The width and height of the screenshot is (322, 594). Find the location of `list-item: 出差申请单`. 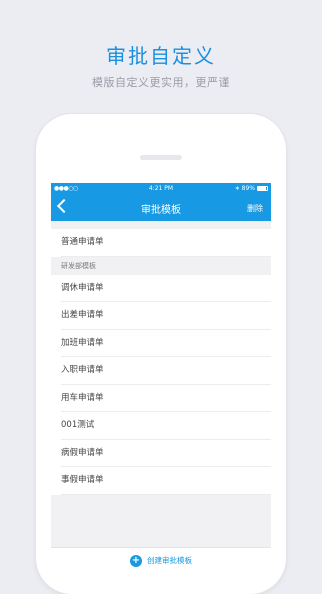

list-item: 出差申请单 is located at coordinates (161, 316).